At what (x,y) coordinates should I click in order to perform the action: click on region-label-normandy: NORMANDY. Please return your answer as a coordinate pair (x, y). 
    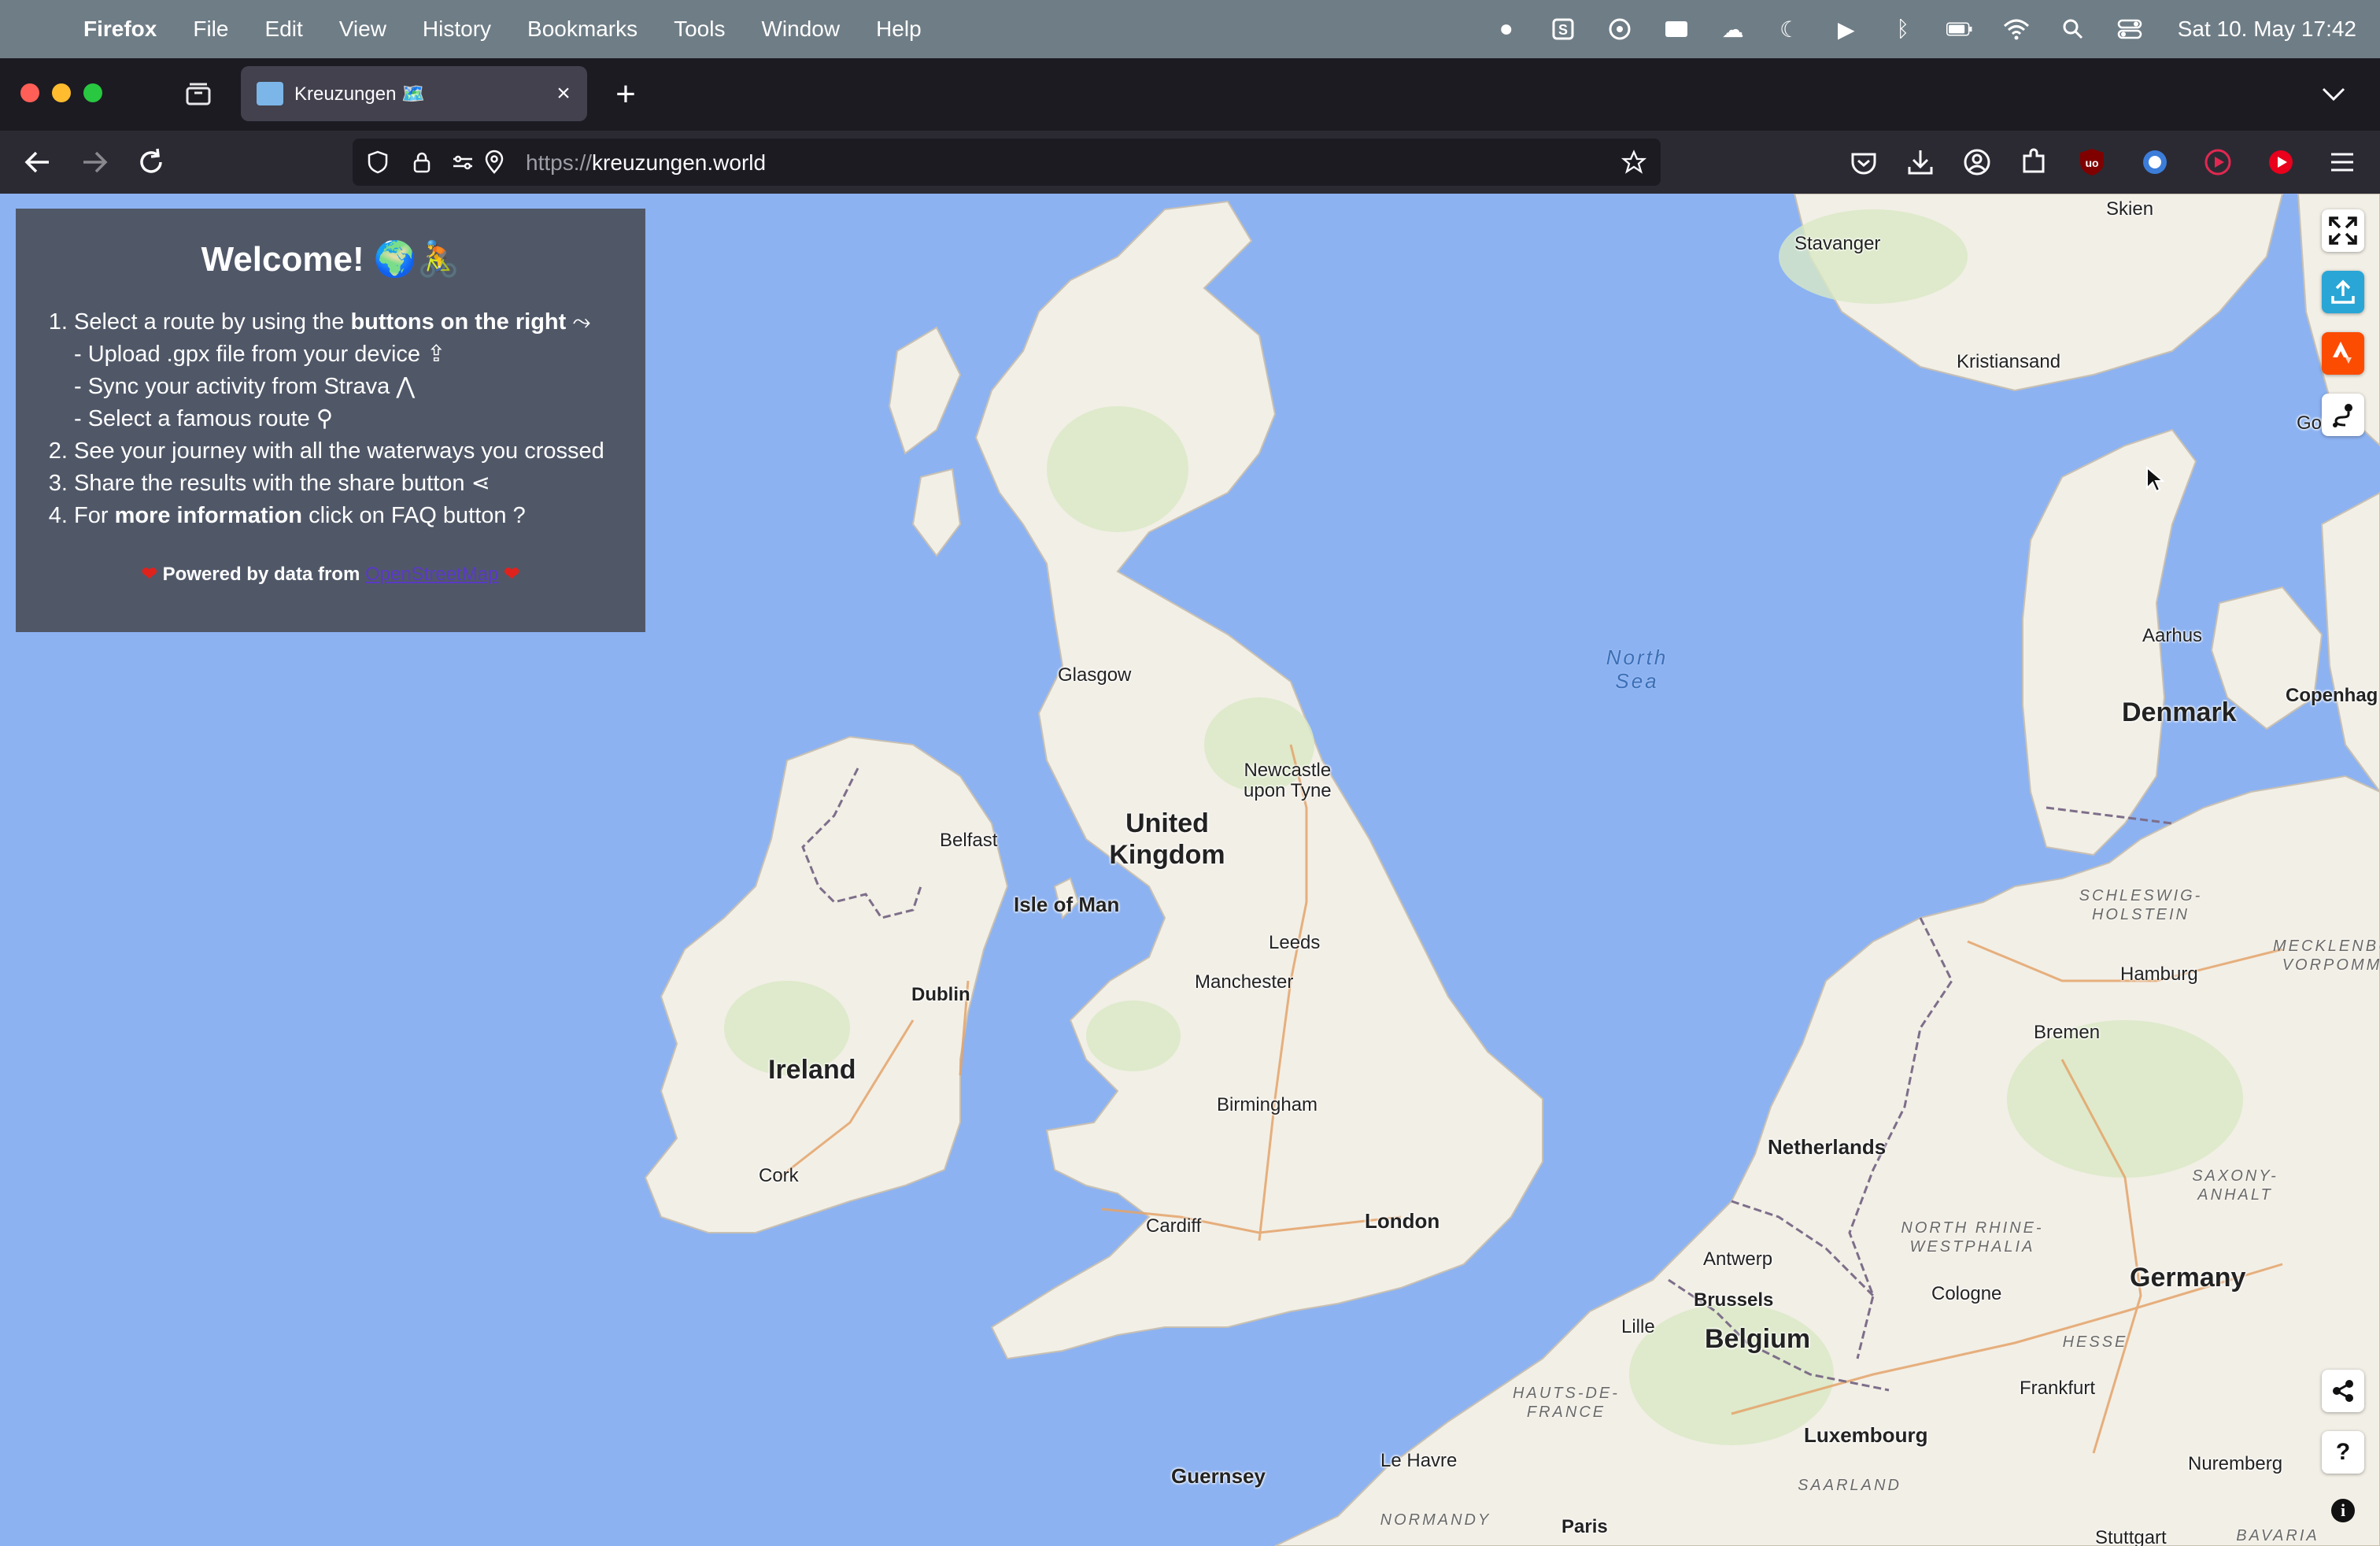
    Looking at the image, I should click on (1435, 1520).